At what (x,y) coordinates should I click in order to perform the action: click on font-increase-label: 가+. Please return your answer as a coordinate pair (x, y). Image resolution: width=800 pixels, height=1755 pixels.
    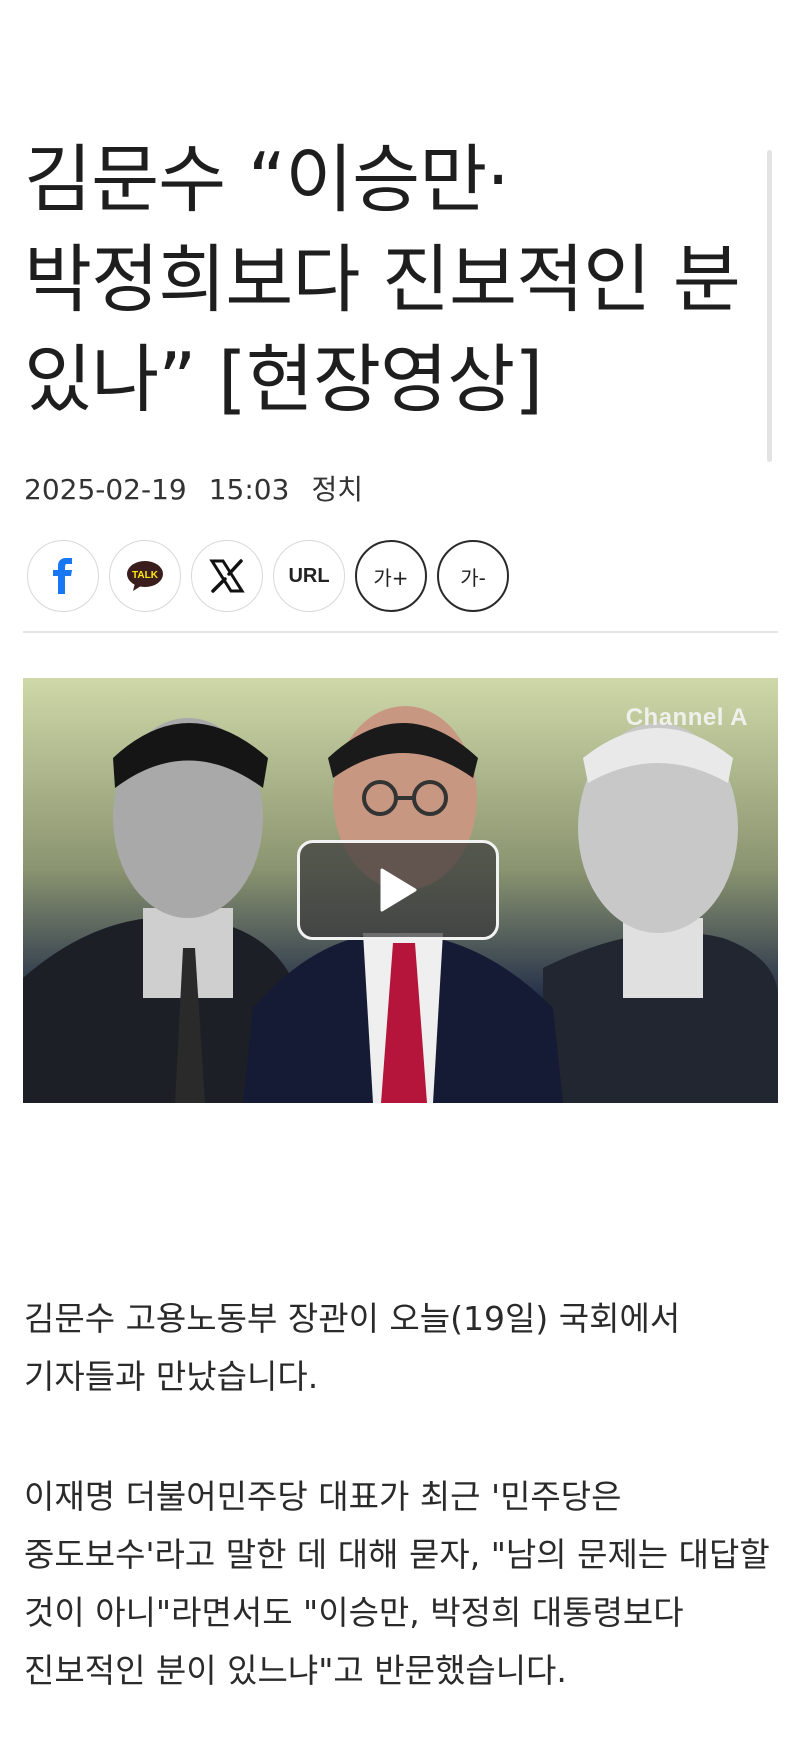
    Looking at the image, I should click on (391, 577).